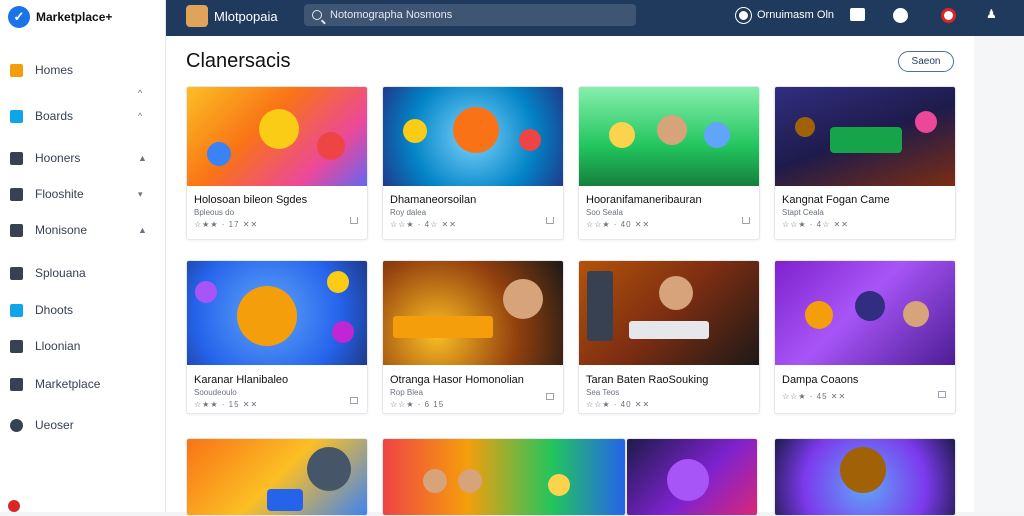 The height and width of the screenshot is (516, 1024). I want to click on document-icon, so click(16, 230).